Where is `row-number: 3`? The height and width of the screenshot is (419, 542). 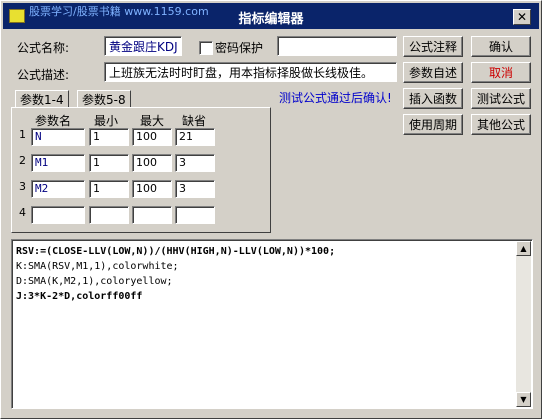
row-number: 3 is located at coordinates (22, 186).